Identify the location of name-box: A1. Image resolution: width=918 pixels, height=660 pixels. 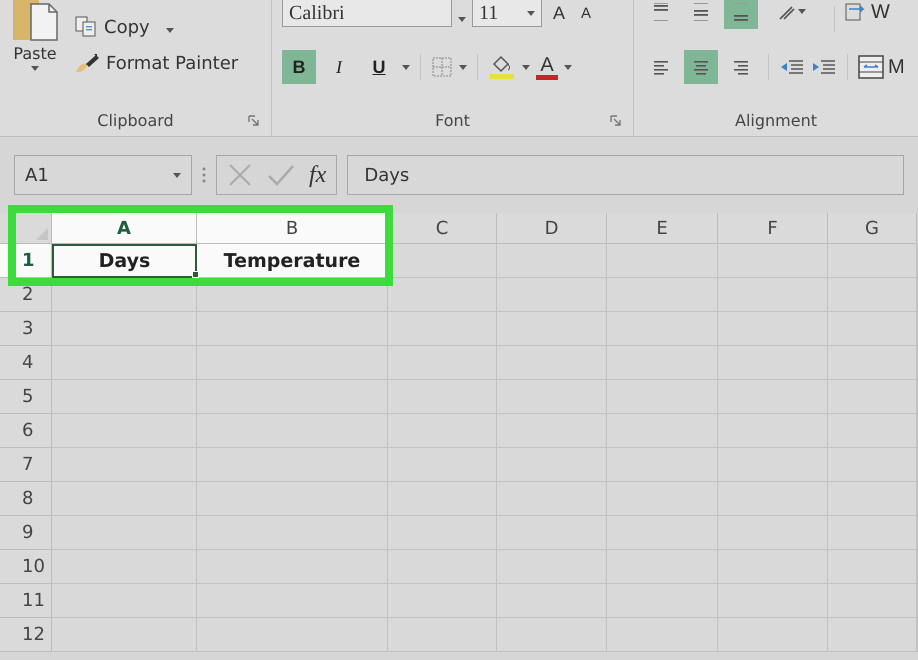
(103, 175).